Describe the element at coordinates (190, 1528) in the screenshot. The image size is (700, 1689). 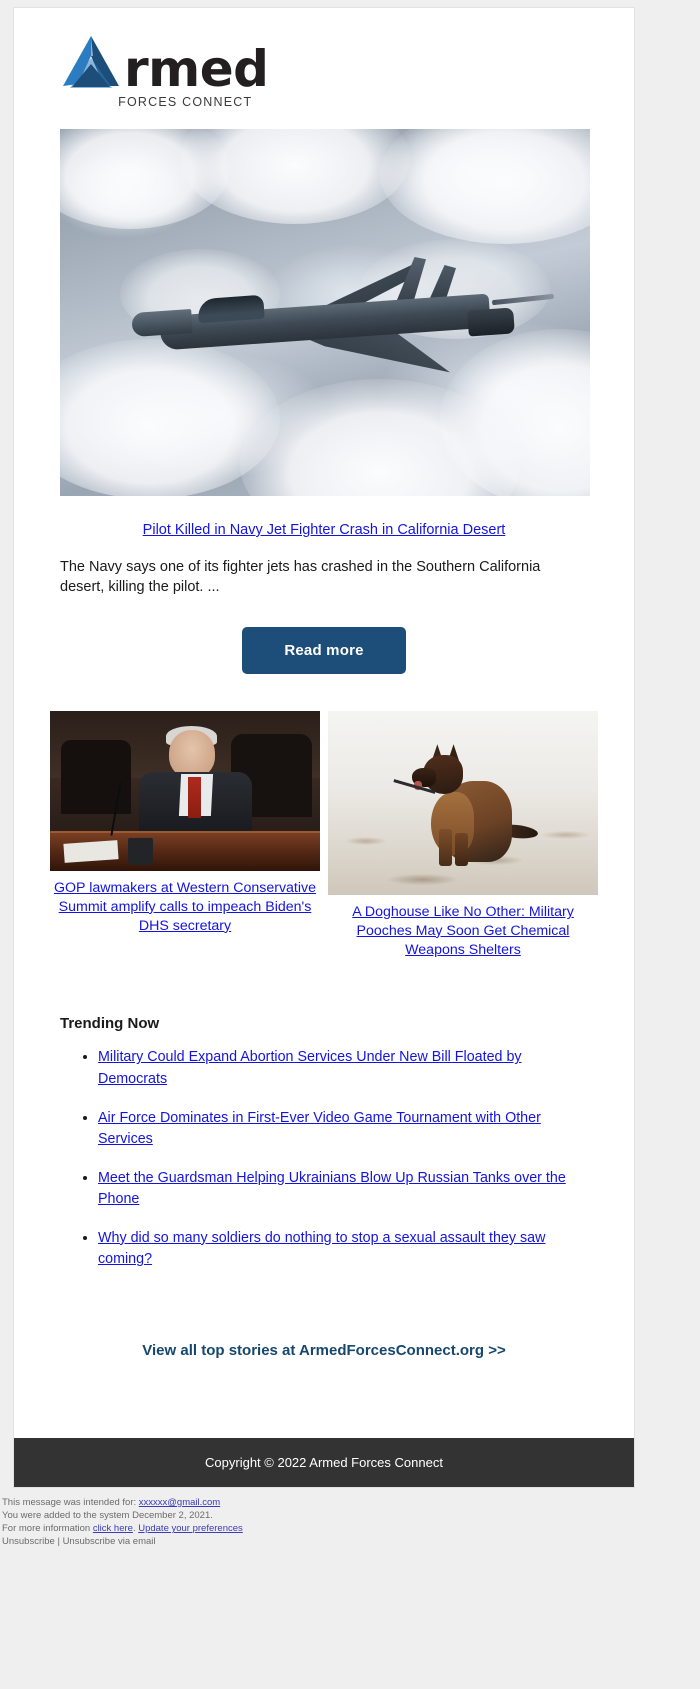
I see `update-preferences-link: Update your preferences` at that location.